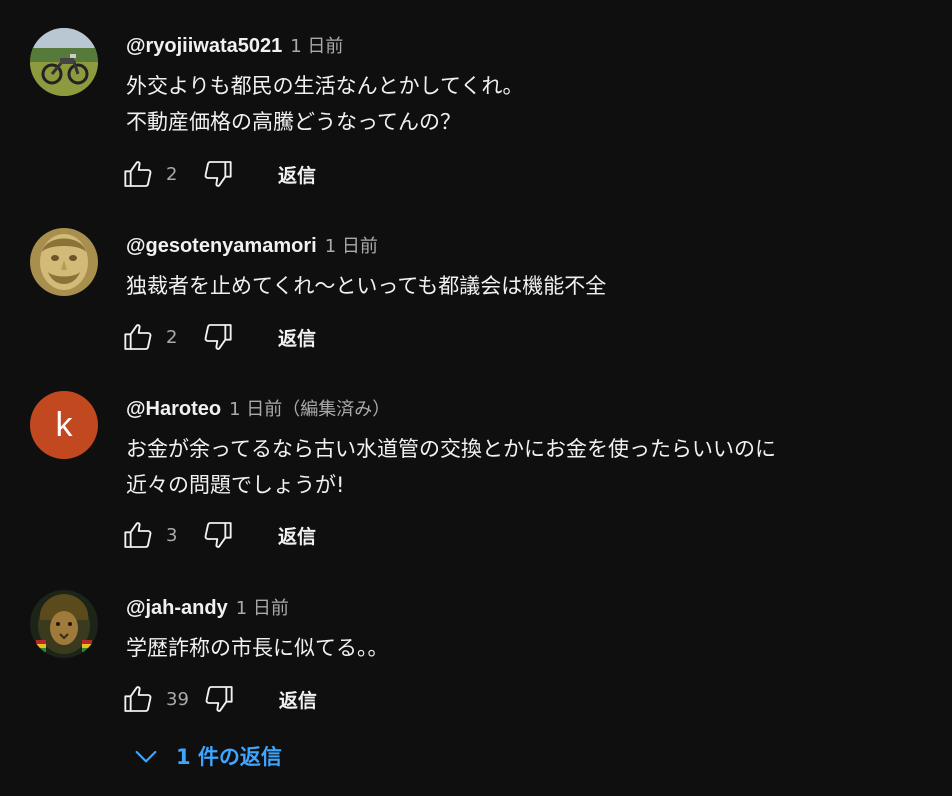 Image resolution: width=952 pixels, height=796 pixels. What do you see at coordinates (293, 122) in the screenshot?
I see `comment-line: 不動産価格の高騰どうなってんの？` at bounding box center [293, 122].